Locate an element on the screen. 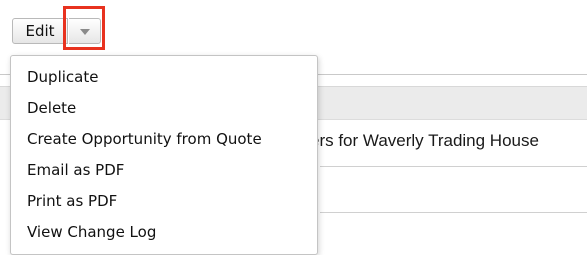  edit-button: Edit is located at coordinates (40, 31).